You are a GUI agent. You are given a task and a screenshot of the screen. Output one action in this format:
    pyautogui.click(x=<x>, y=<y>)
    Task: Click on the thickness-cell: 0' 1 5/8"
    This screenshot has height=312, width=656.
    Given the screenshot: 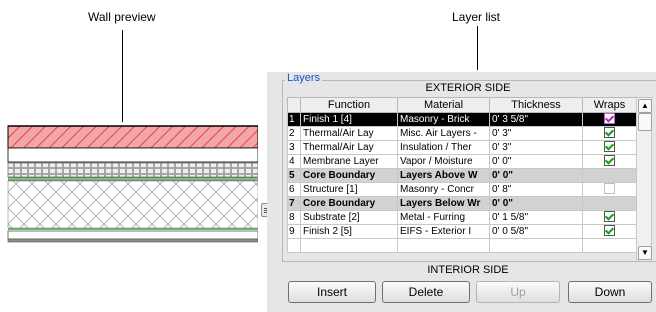 What is the action you would take?
    pyautogui.click(x=536, y=217)
    